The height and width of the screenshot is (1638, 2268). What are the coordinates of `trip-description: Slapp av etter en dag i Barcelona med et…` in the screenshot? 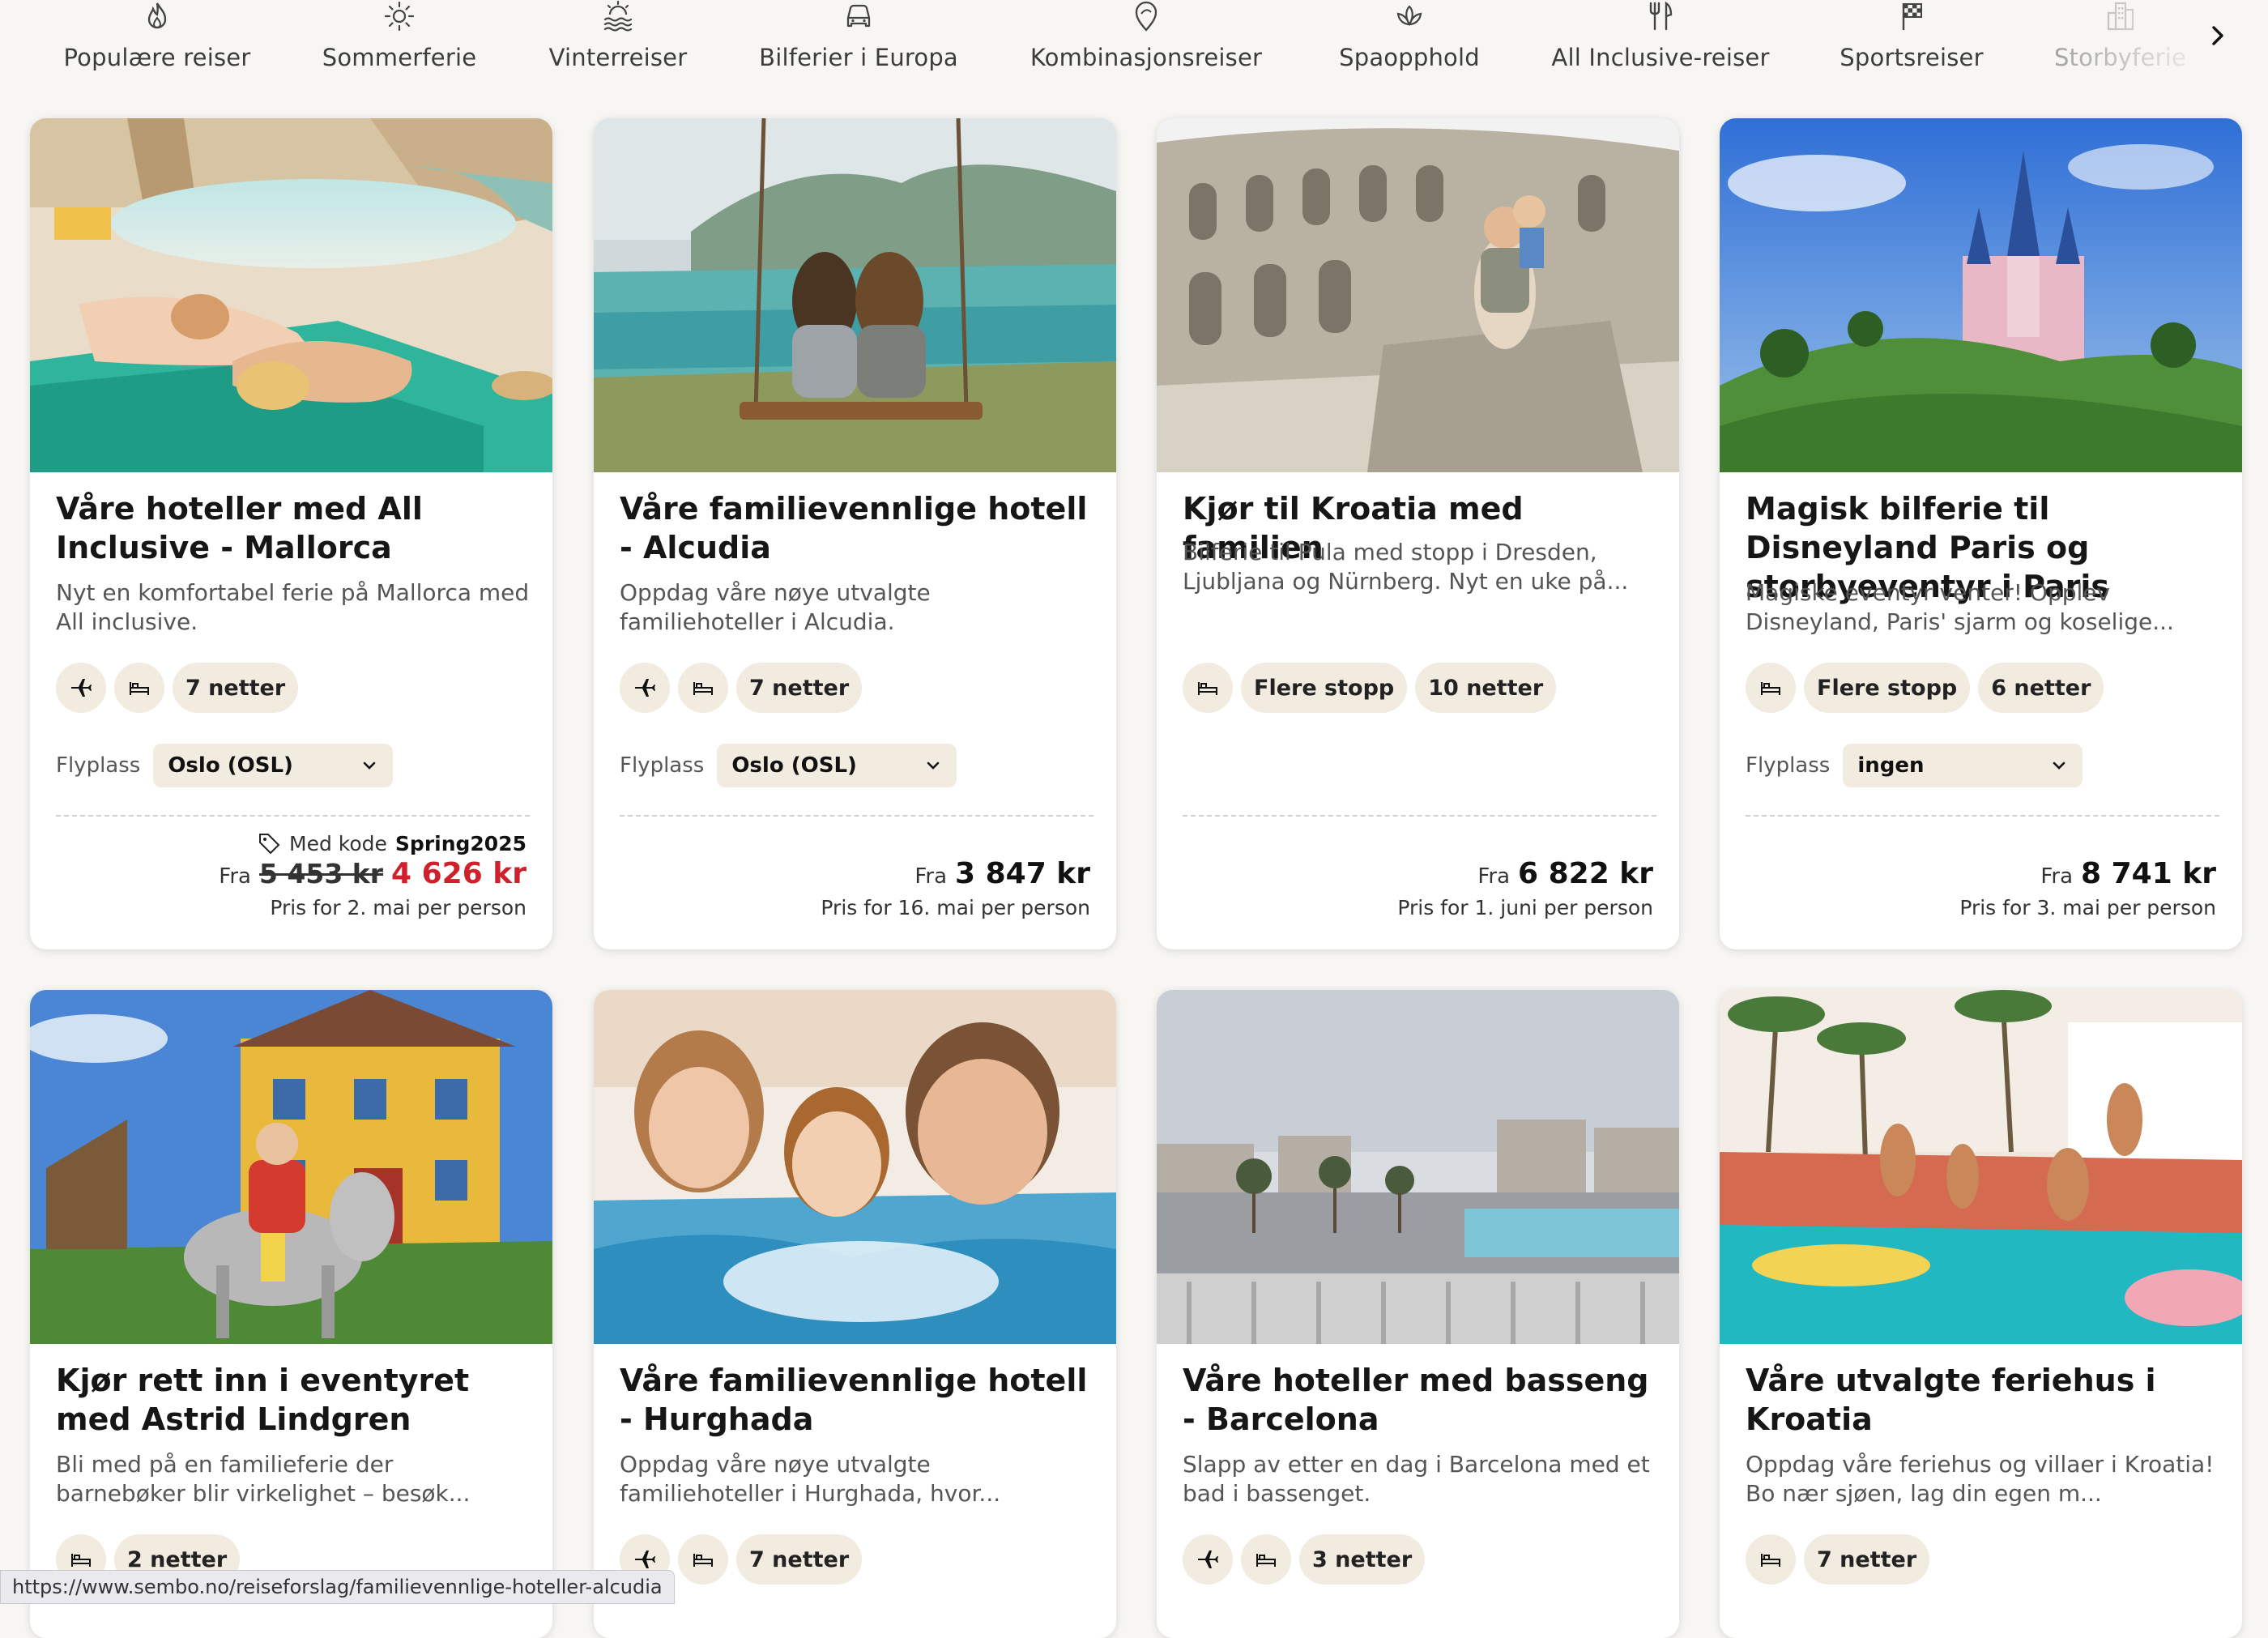 It's located at (1416, 1479).